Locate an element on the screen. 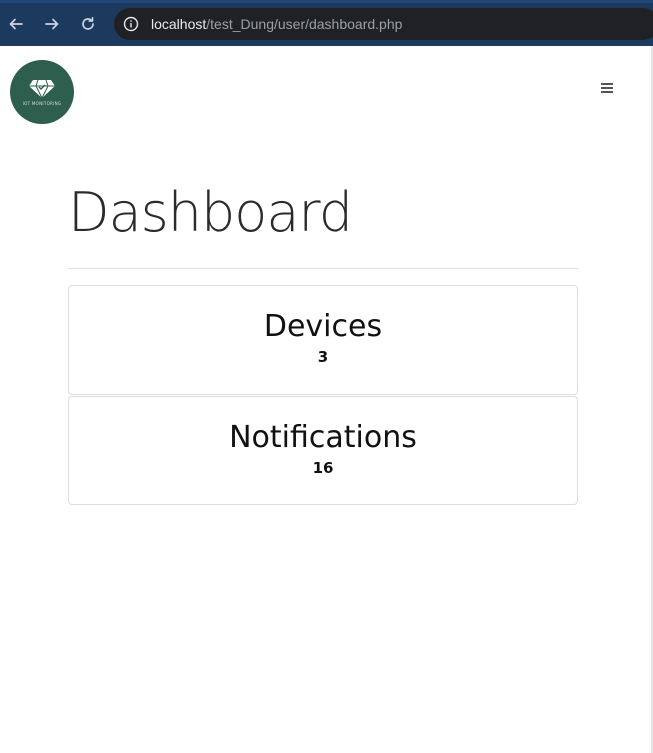 This screenshot has height=753, width=653. notifications-count: 16 is located at coordinates (323, 468).